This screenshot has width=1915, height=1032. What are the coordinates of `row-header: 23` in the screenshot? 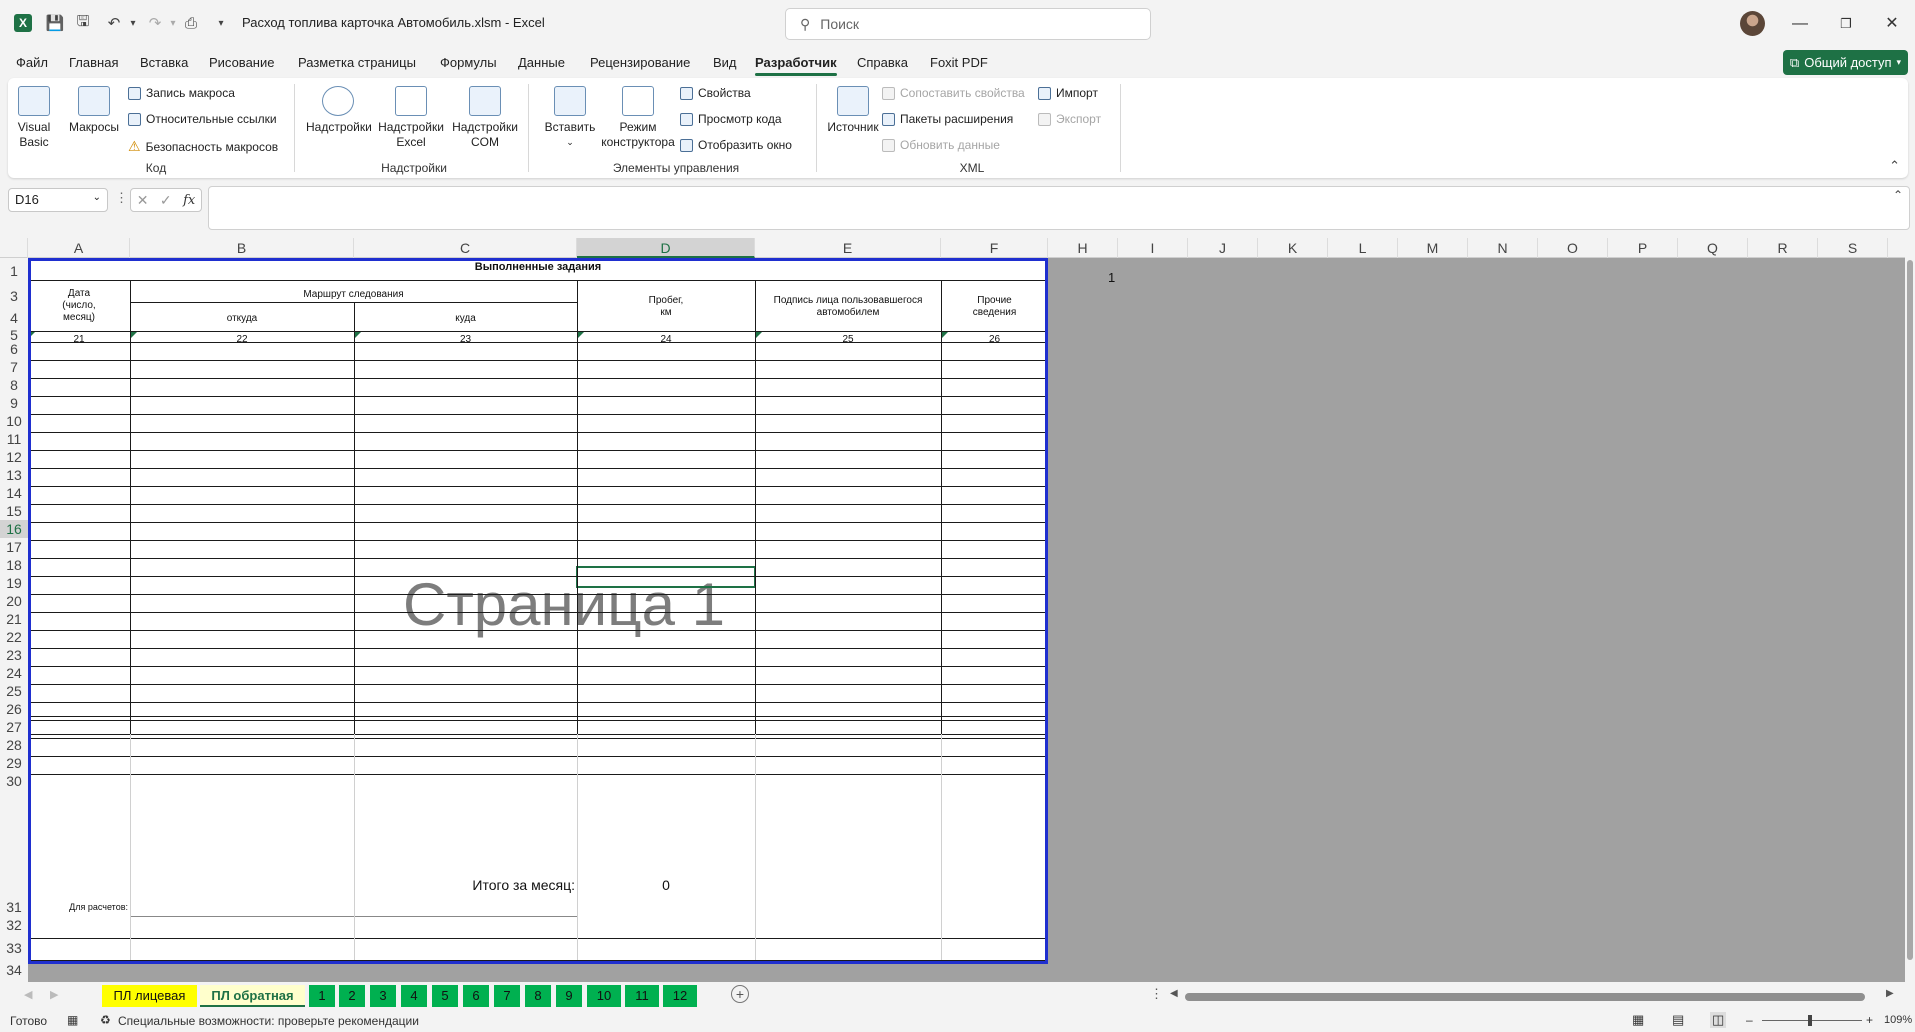 It's located at (14, 655).